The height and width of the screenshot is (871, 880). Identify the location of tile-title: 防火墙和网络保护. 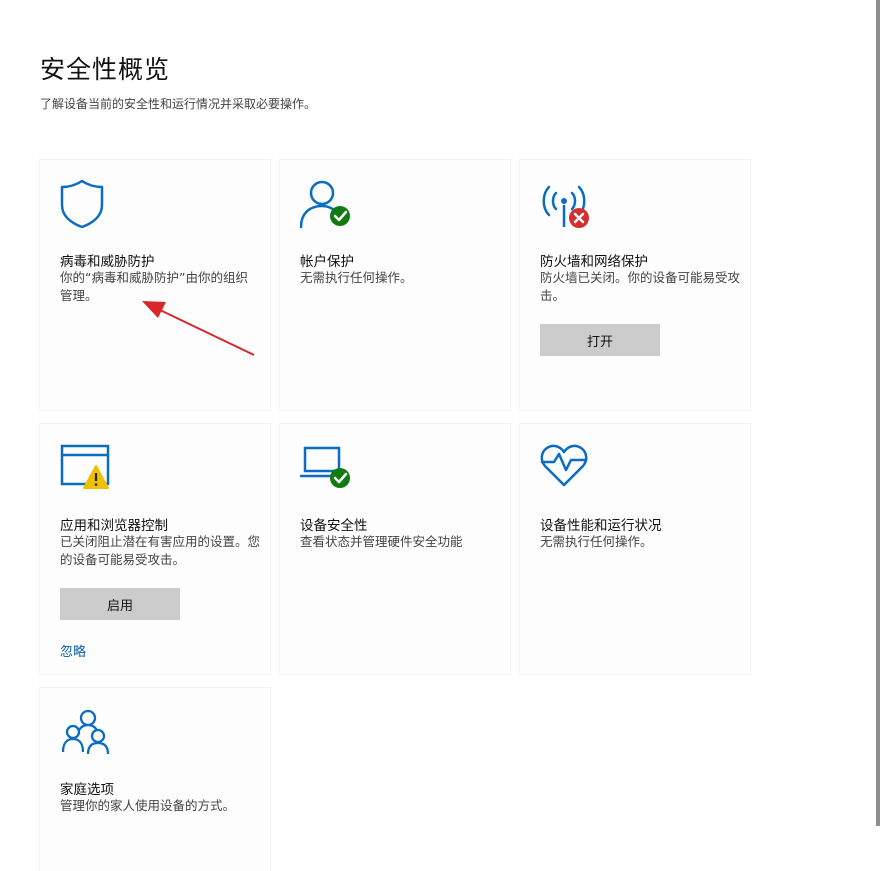
(594, 262).